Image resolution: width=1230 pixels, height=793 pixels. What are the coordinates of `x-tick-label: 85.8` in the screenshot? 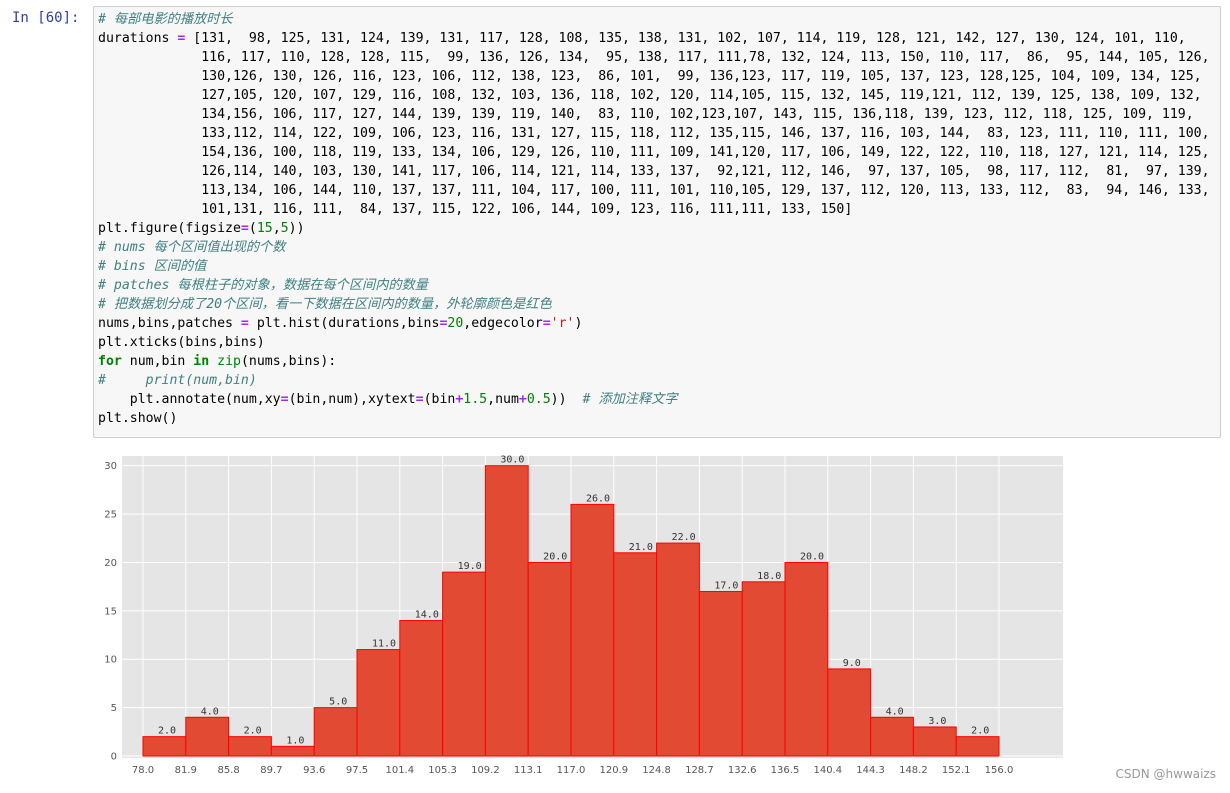 It's located at (228, 770).